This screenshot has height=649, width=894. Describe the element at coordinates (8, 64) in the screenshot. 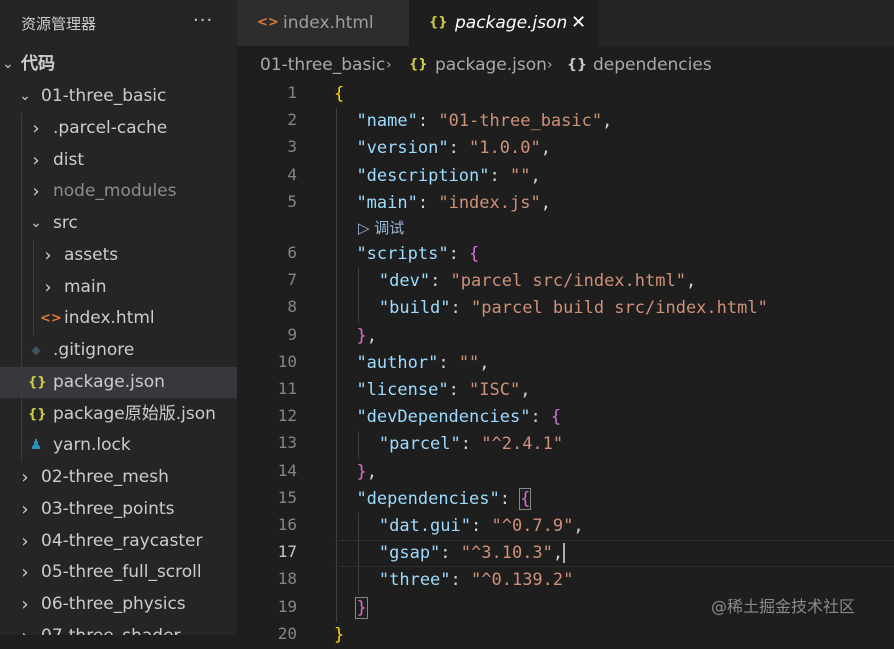

I see `chevron-down-icon: ⌄` at that location.